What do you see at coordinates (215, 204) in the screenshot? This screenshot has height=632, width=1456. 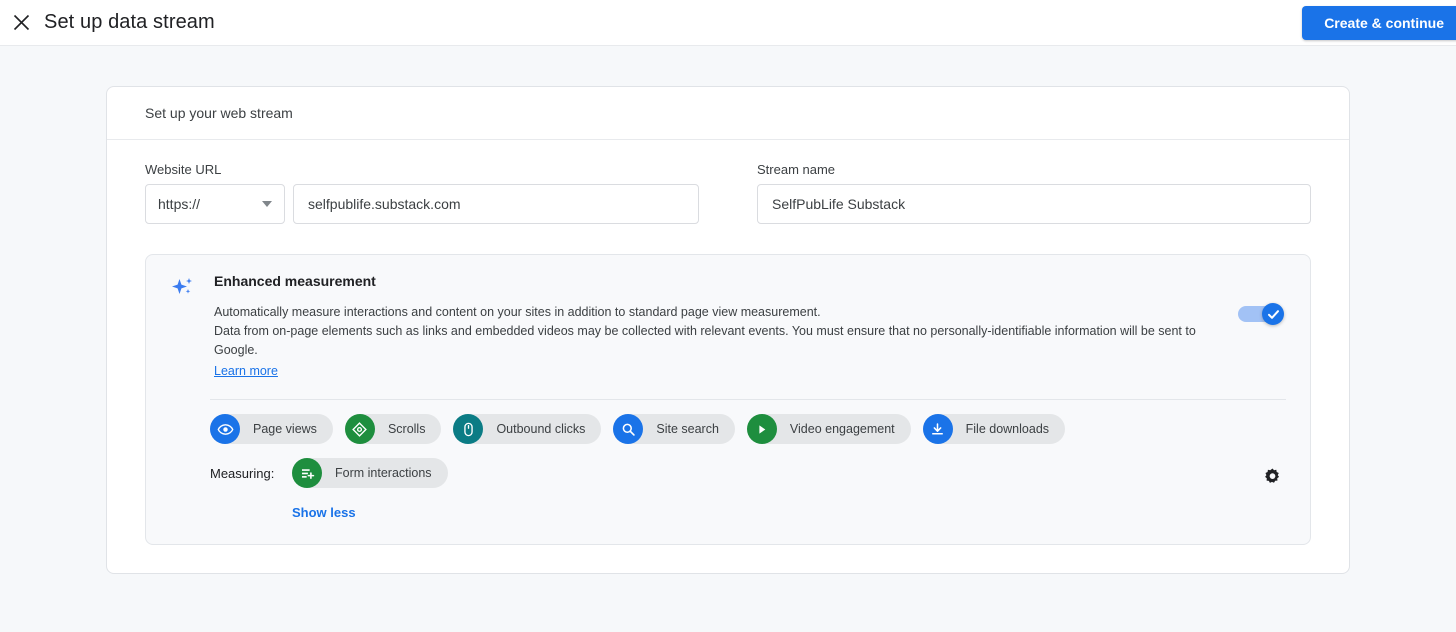 I see `protocol-select: https://` at bounding box center [215, 204].